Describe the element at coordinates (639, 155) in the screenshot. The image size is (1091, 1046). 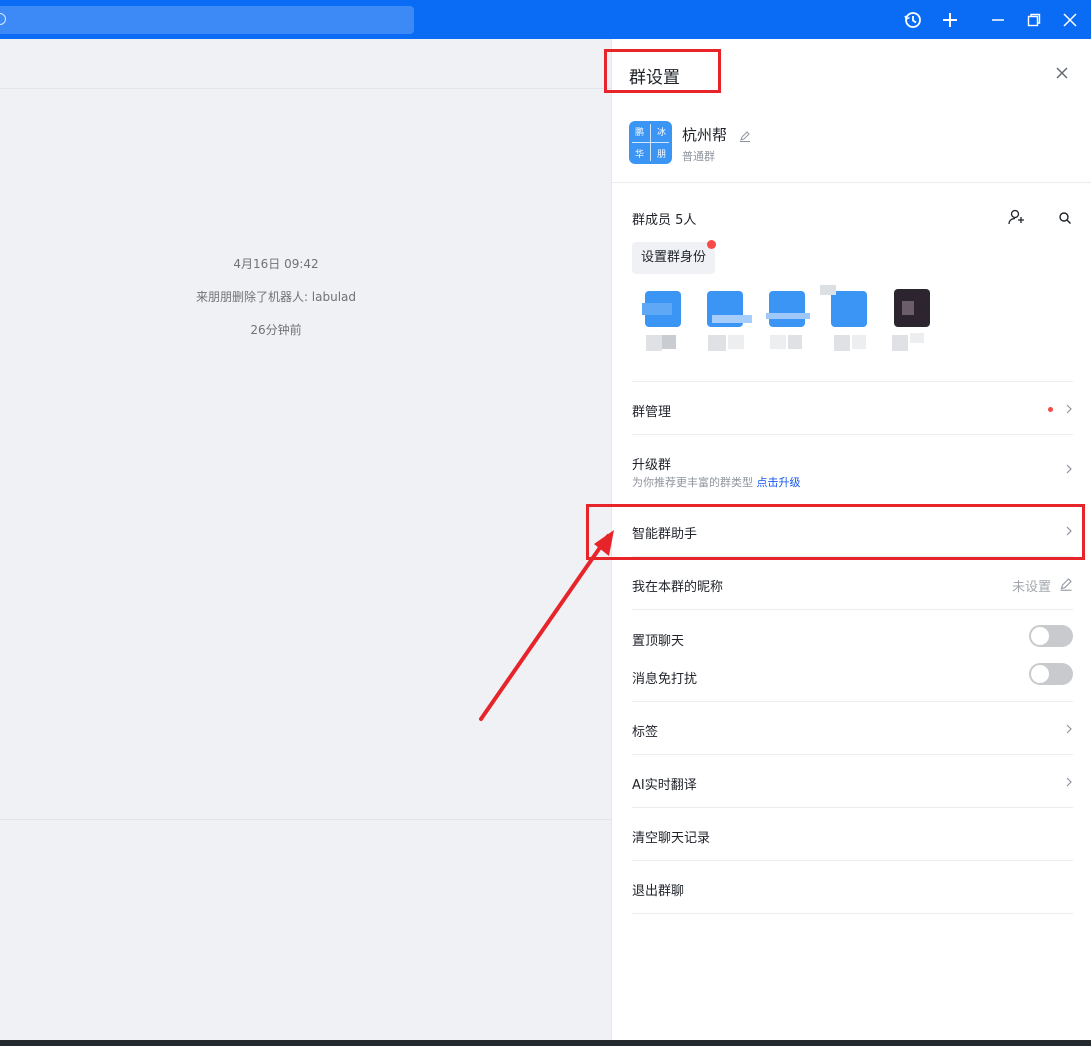
I see `avatar-char: 华` at that location.